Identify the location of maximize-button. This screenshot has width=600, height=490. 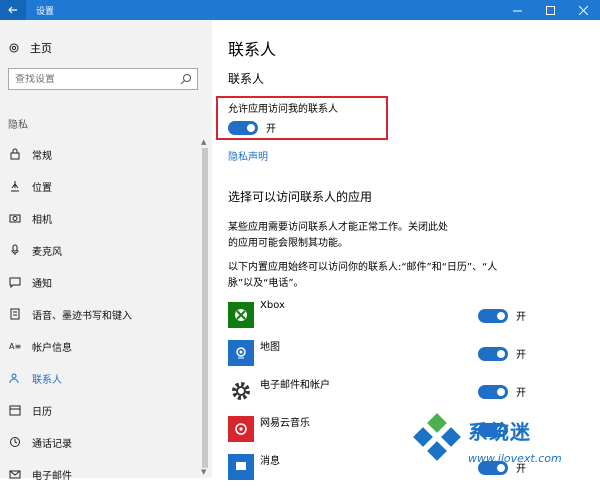
(550, 10).